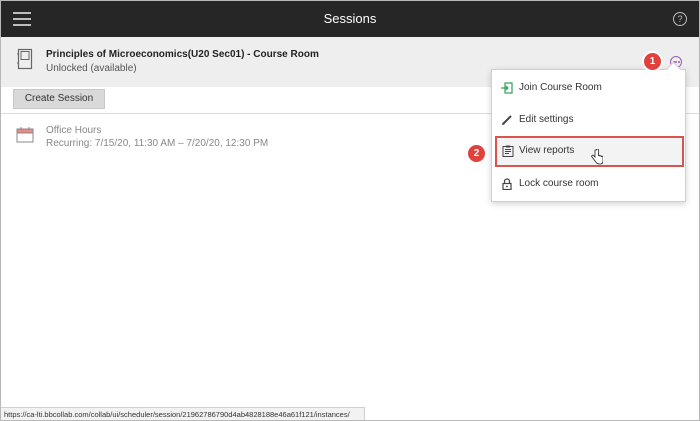  I want to click on callout-badge-1: 1, so click(652, 61).